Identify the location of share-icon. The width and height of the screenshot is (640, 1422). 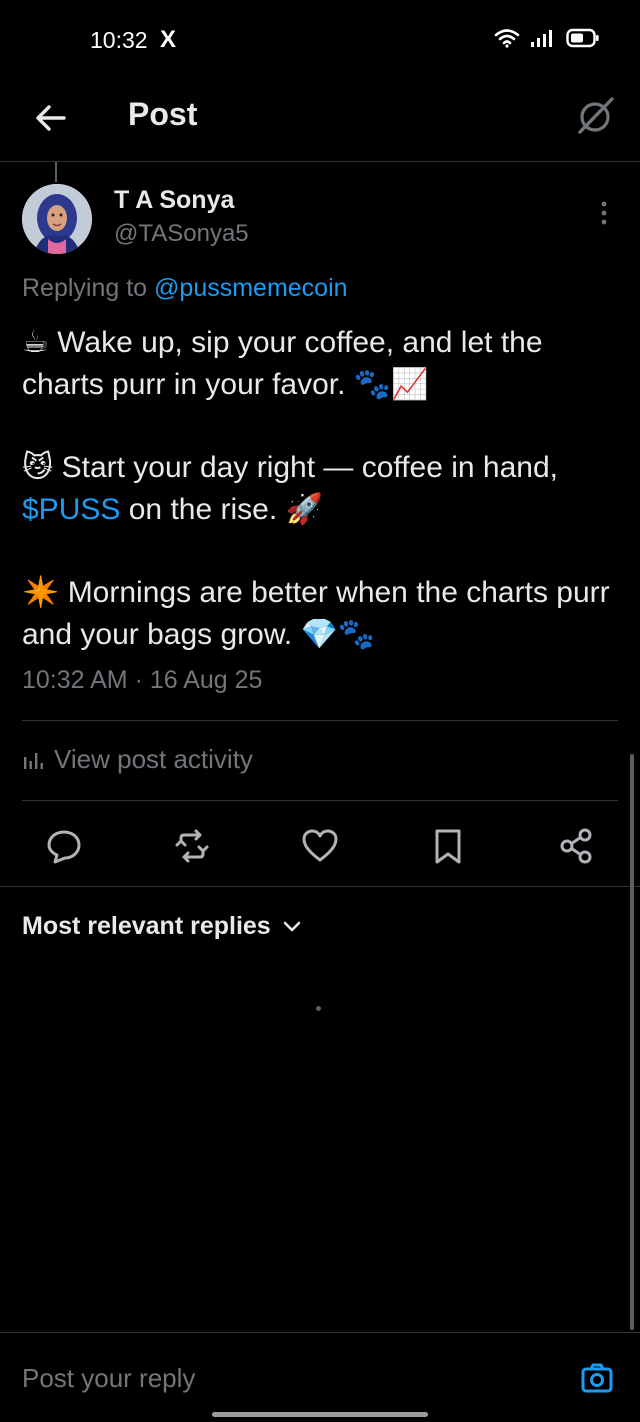
(576, 846).